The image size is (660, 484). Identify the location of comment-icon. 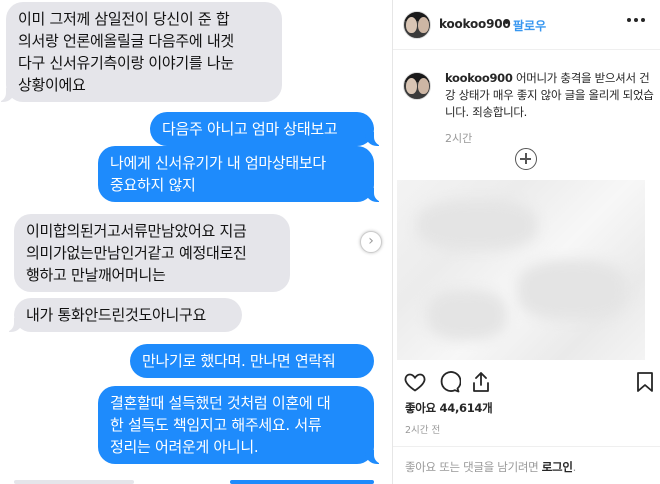
(449, 382).